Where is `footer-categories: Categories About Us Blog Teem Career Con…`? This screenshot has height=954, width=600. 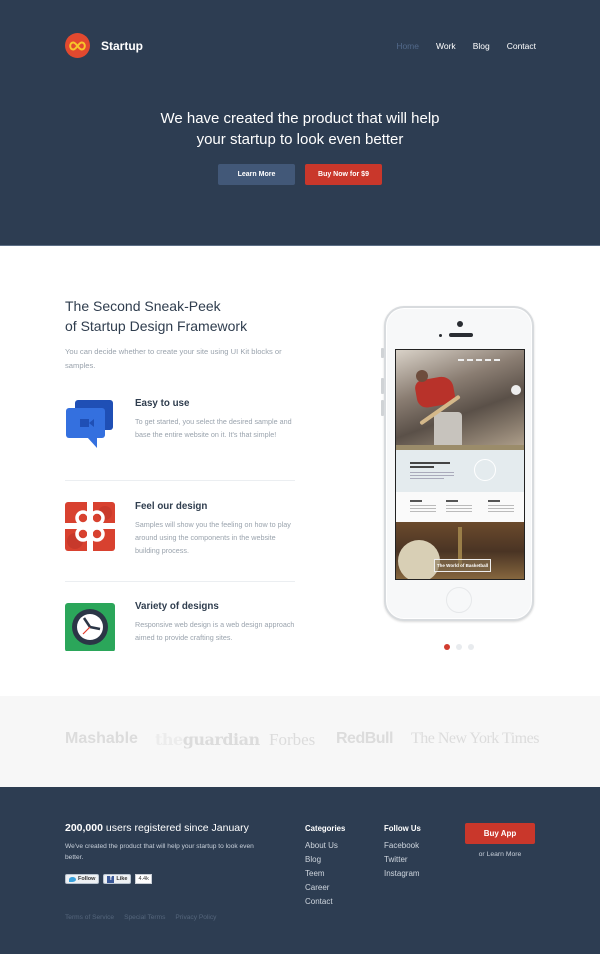
footer-categories: Categories About Us Blog Teem Career Con… is located at coordinates (325, 866).